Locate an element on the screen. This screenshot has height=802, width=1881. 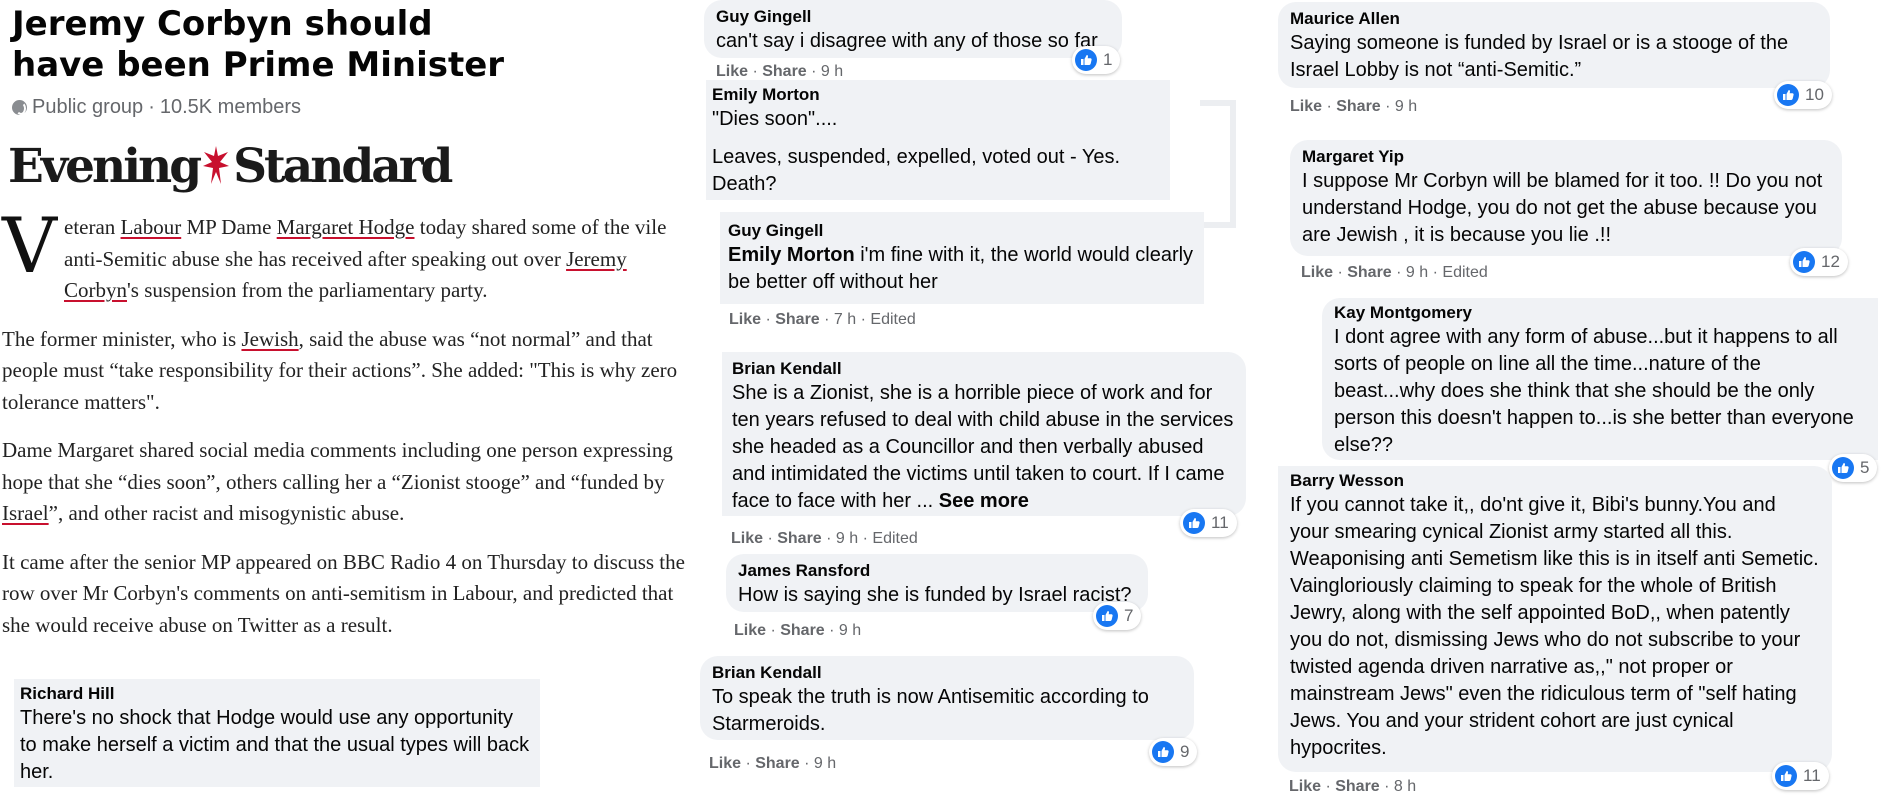
group-privacy: Public group is located at coordinates (88, 107).